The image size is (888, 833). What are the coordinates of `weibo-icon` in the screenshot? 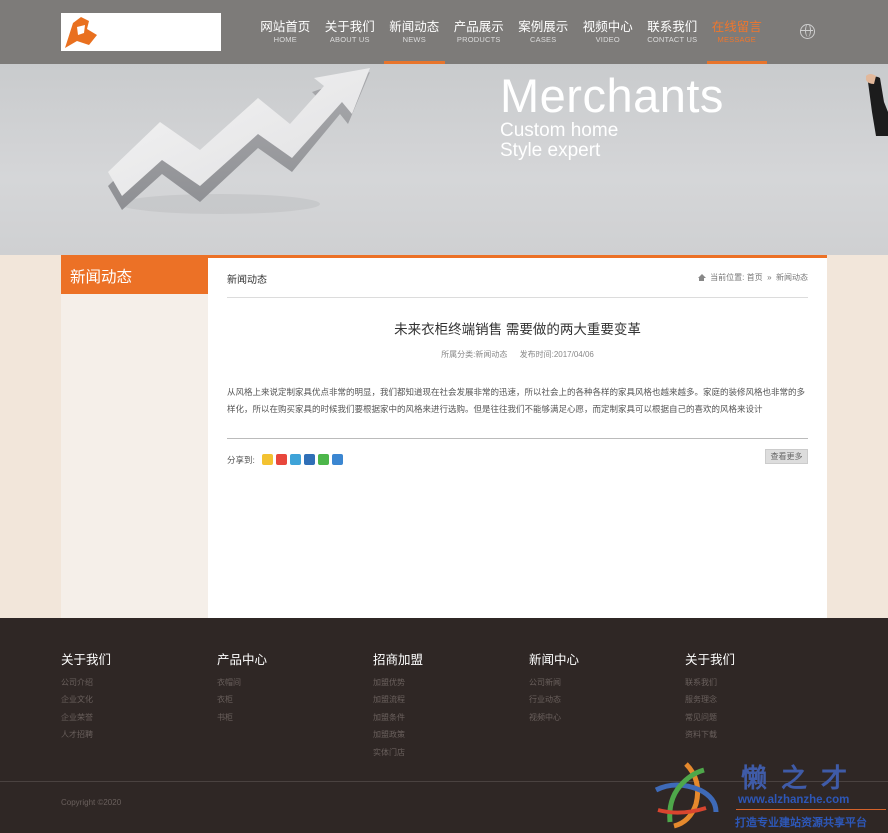 It's located at (281, 459).